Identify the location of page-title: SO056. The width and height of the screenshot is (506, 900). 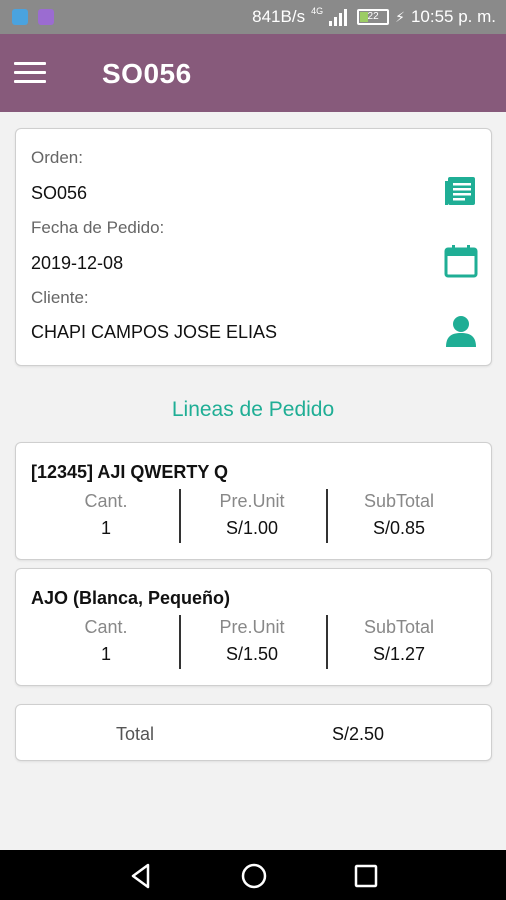
(147, 73).